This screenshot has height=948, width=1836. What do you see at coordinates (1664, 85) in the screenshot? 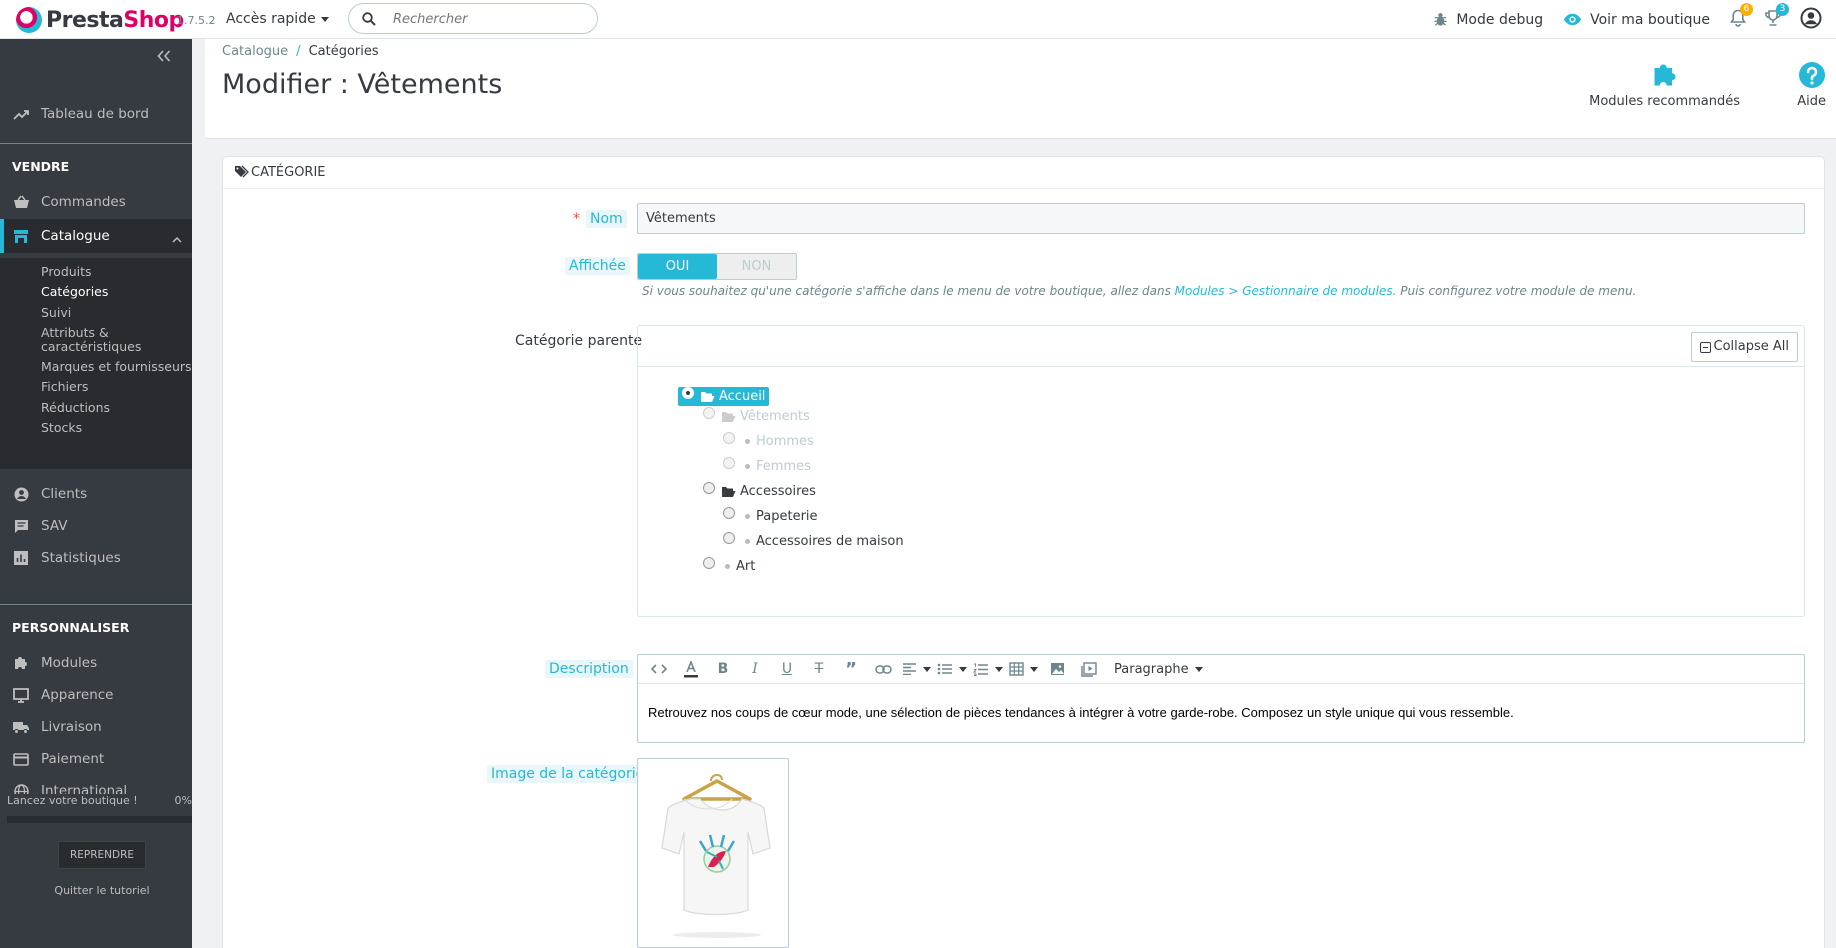
I see `recommended-modules-button: Modules recommandés` at bounding box center [1664, 85].